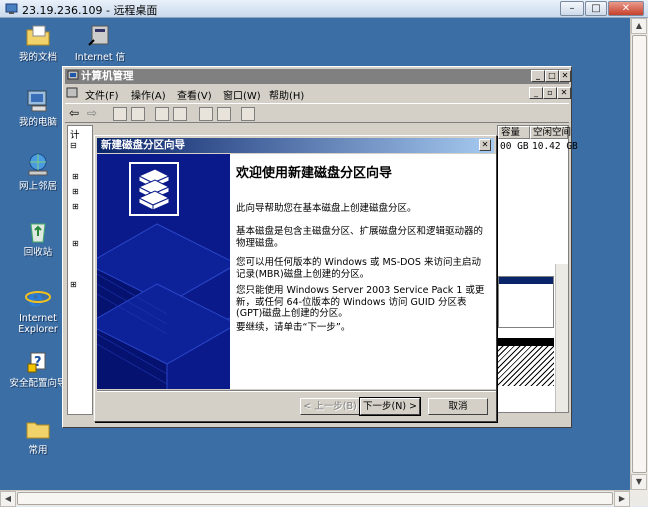 Image resolution: width=648 pixels, height=507 pixels. What do you see at coordinates (536, 93) in the screenshot?
I see `mdi-minimize-button: _` at bounding box center [536, 93].